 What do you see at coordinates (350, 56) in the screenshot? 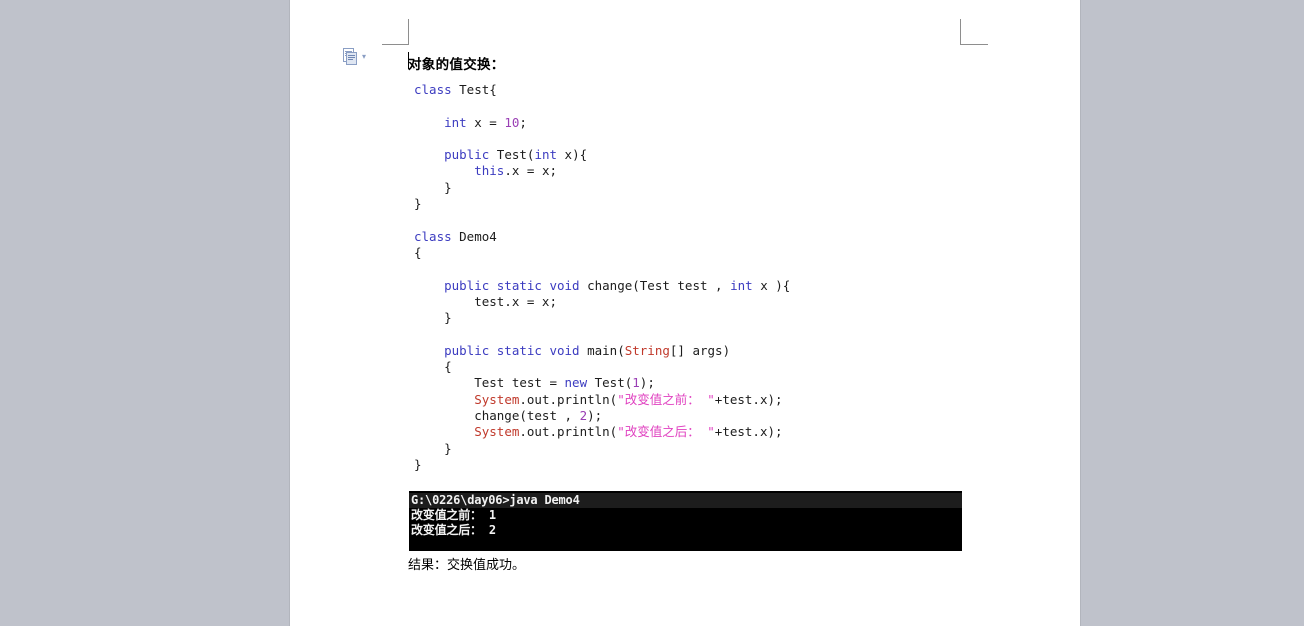
I see `paste-document-icon` at bounding box center [350, 56].